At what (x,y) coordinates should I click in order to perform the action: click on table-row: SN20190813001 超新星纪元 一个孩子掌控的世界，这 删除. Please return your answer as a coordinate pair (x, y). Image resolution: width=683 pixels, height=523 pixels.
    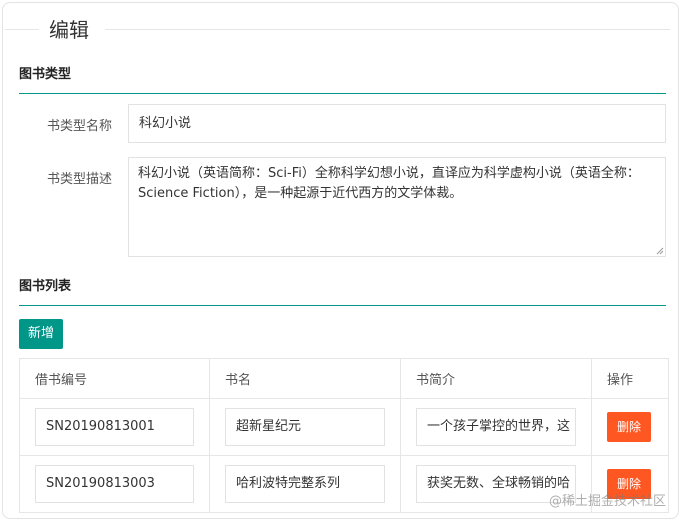
    Looking at the image, I should click on (344, 427).